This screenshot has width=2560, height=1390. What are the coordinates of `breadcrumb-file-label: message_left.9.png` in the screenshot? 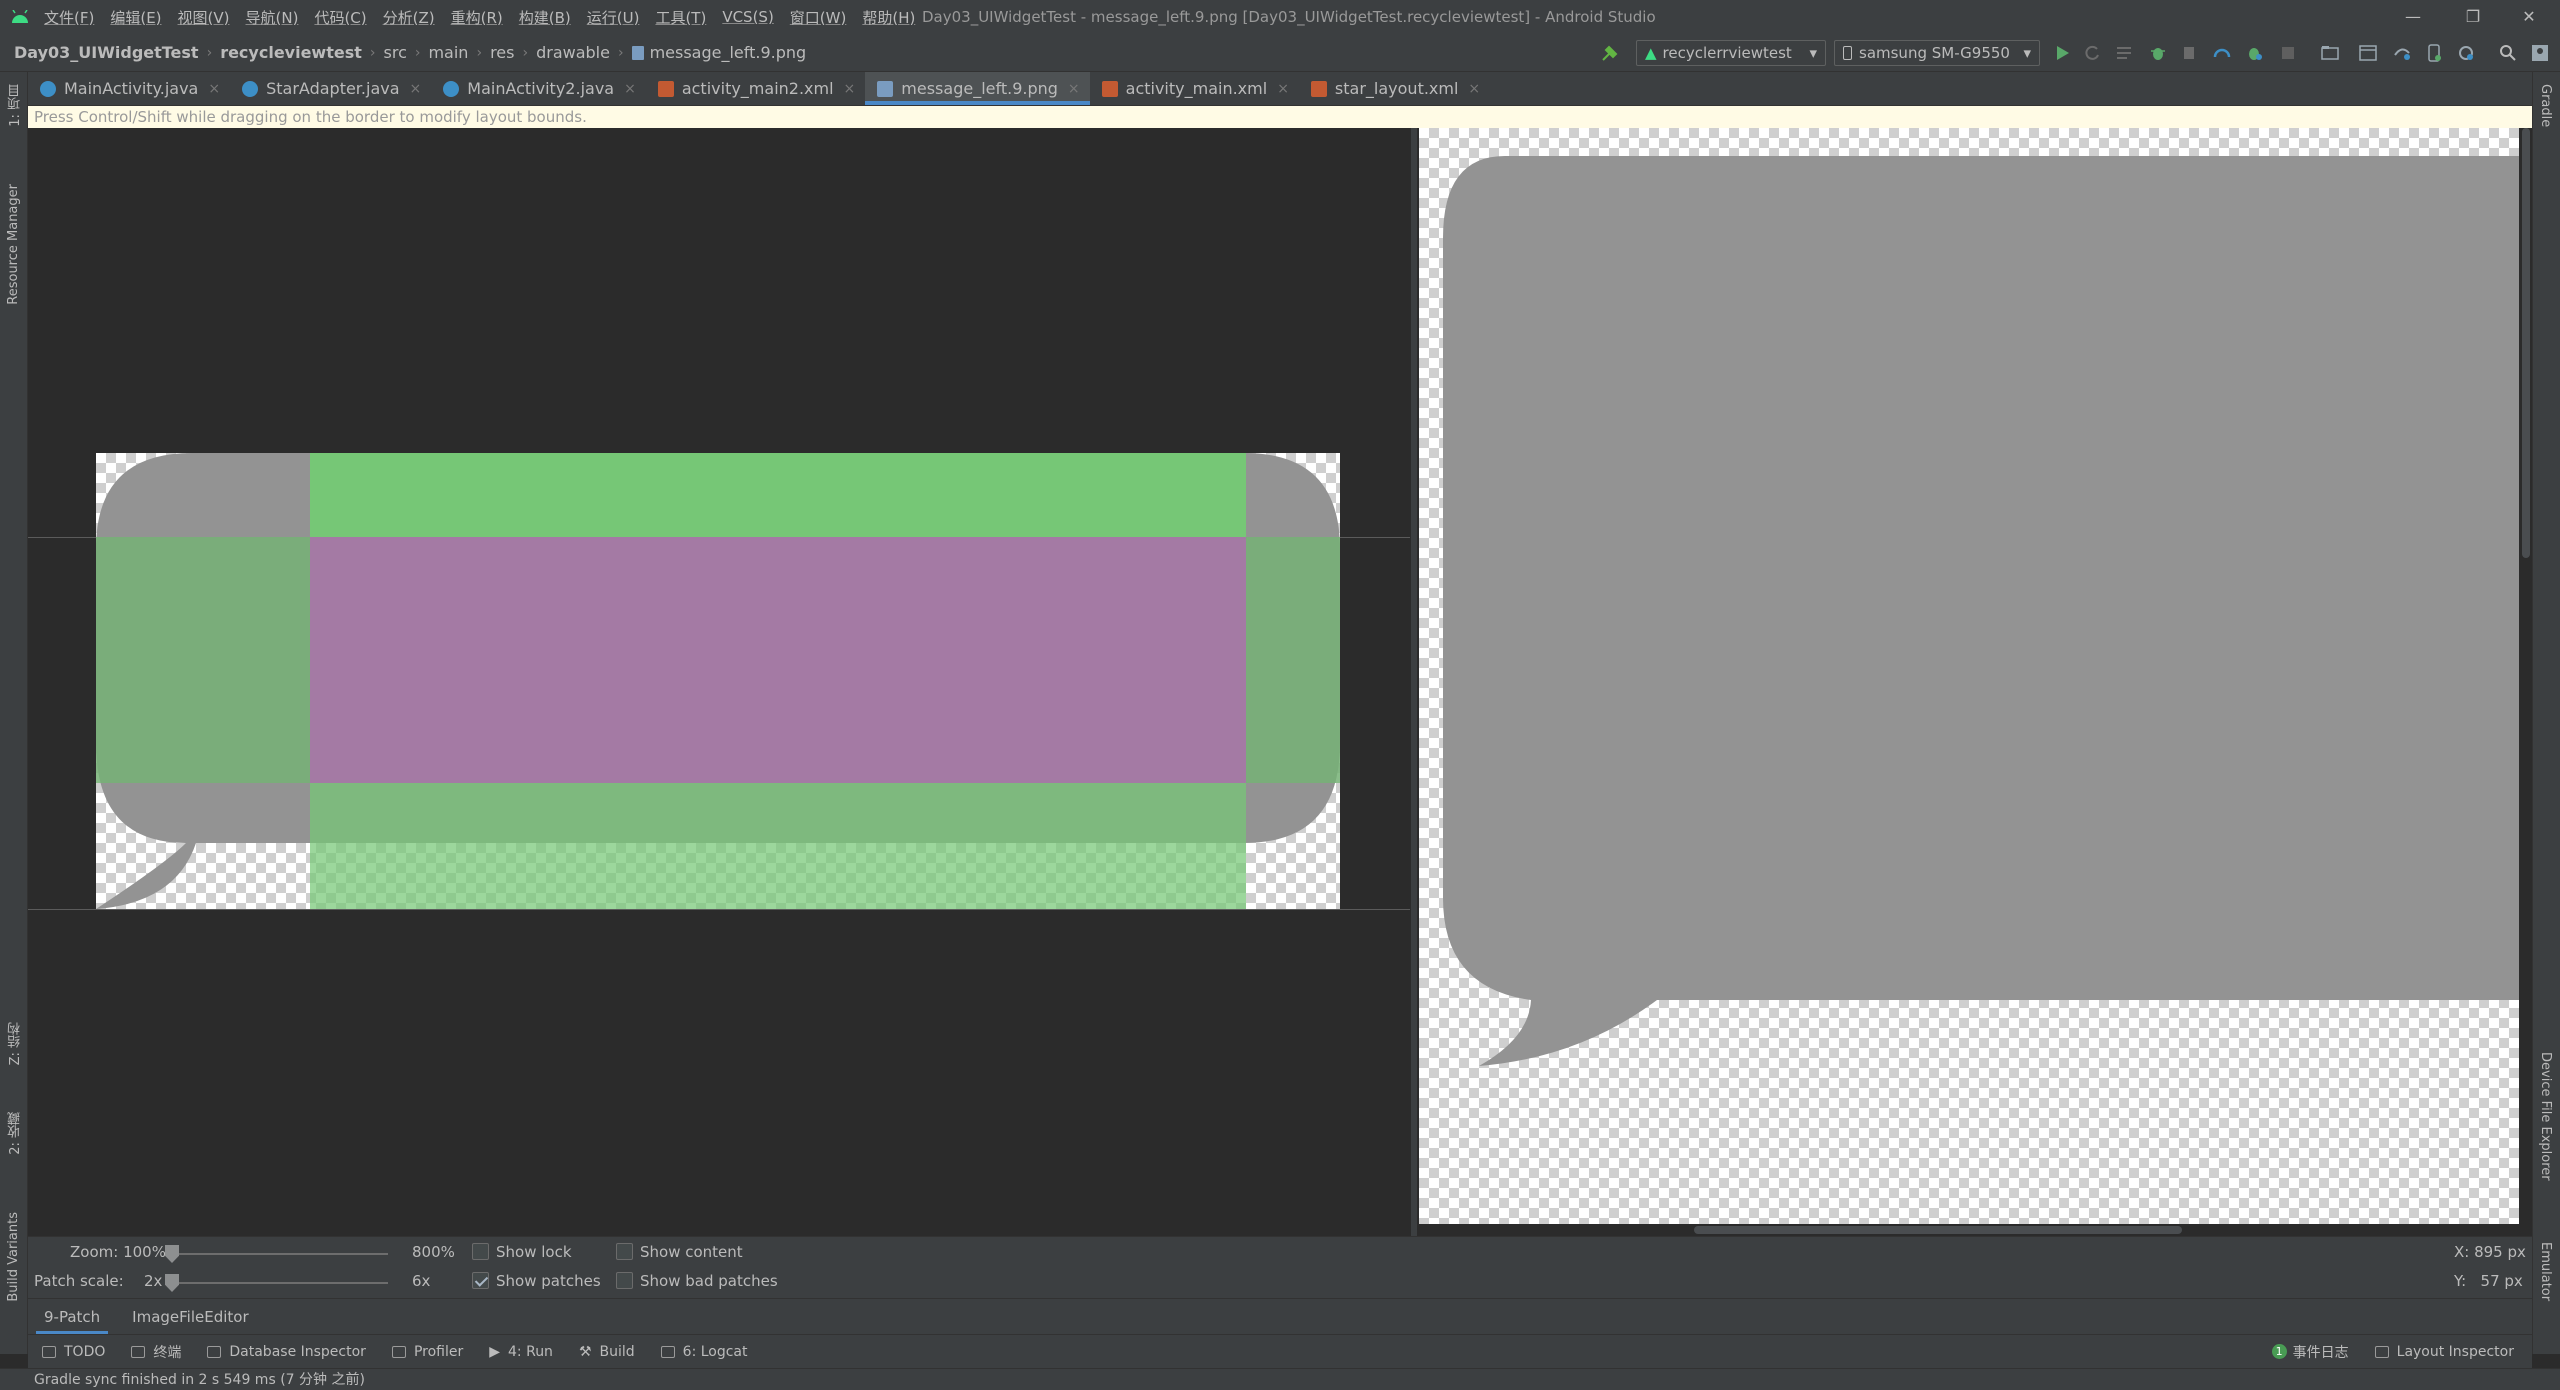 It's located at (728, 52).